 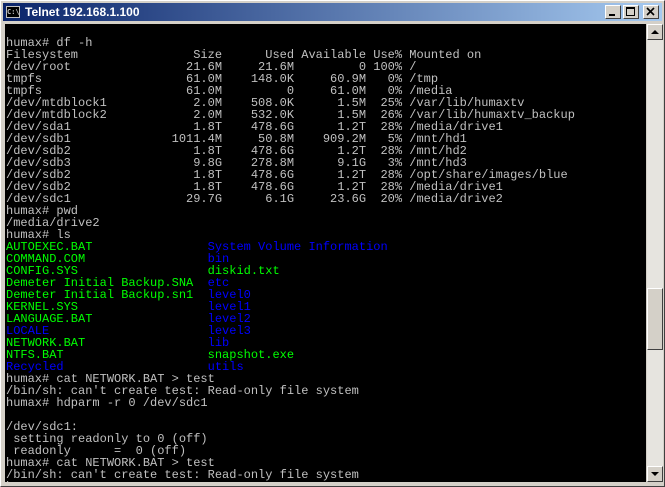 I want to click on scroll-up-button, so click(x=655, y=32).